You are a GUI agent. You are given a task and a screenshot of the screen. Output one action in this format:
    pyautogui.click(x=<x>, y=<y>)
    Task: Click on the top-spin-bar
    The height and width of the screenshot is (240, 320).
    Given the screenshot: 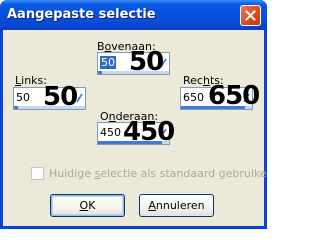 What is the action you would take?
    pyautogui.click(x=100, y=72)
    